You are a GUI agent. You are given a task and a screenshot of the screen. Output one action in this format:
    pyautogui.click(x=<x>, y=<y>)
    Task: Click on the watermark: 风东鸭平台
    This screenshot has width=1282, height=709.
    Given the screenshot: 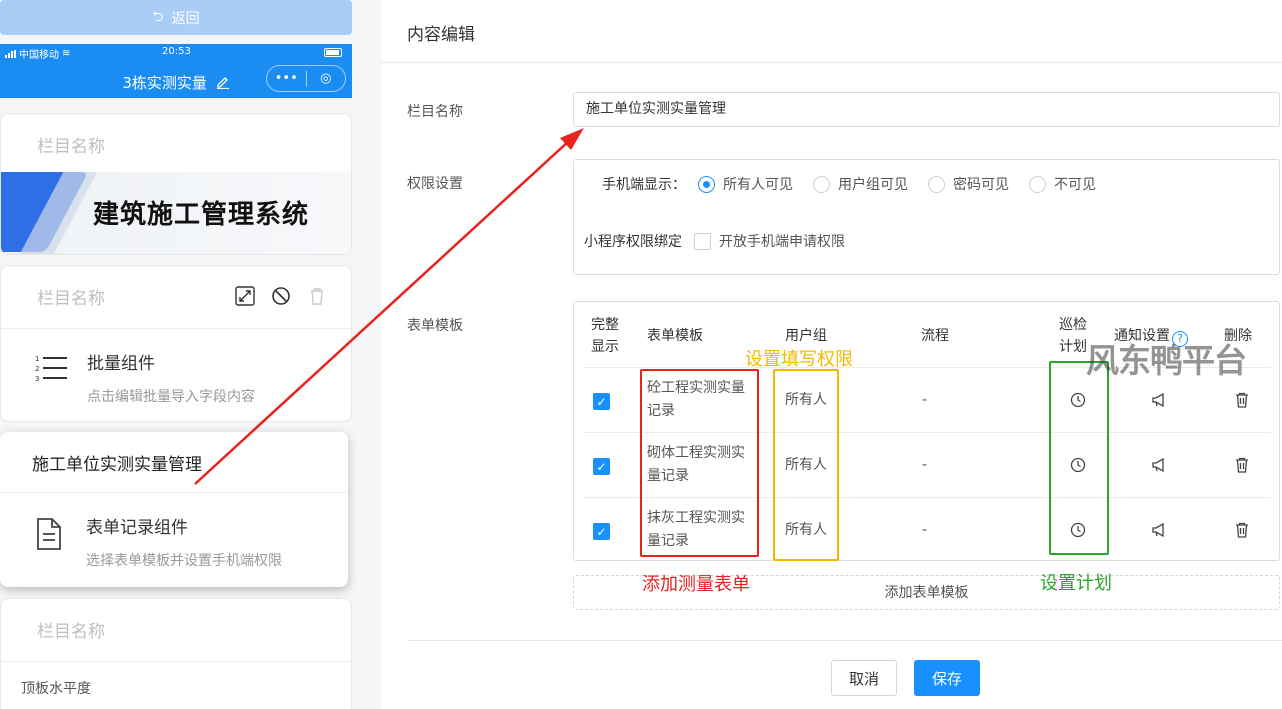 What is the action you would take?
    pyautogui.click(x=1166, y=360)
    